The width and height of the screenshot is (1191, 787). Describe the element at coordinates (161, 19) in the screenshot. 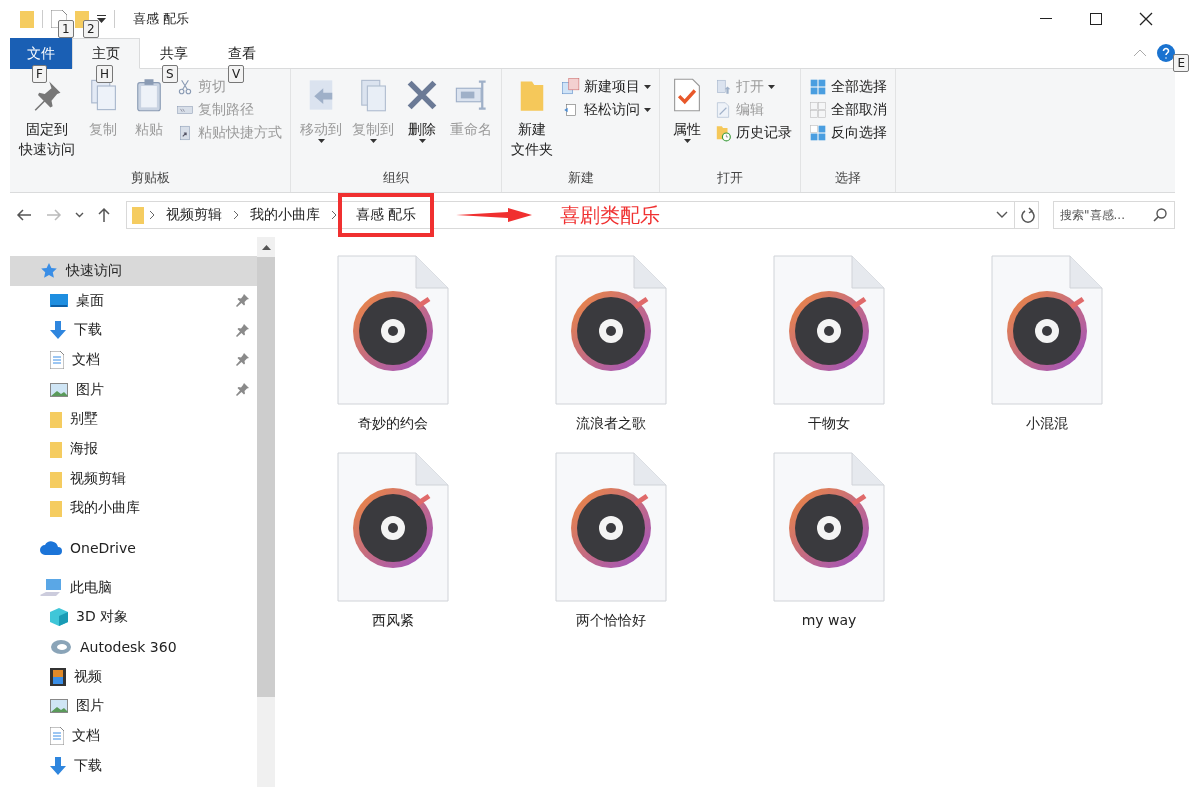

I see `window-title: 喜感 配乐` at that location.